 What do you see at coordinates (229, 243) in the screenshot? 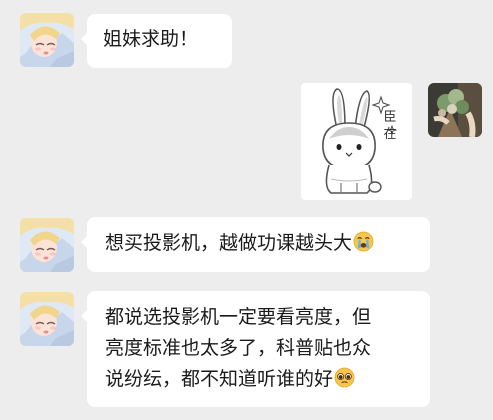
I see `message-text: 想买投影机，越做功课越头大` at bounding box center [229, 243].